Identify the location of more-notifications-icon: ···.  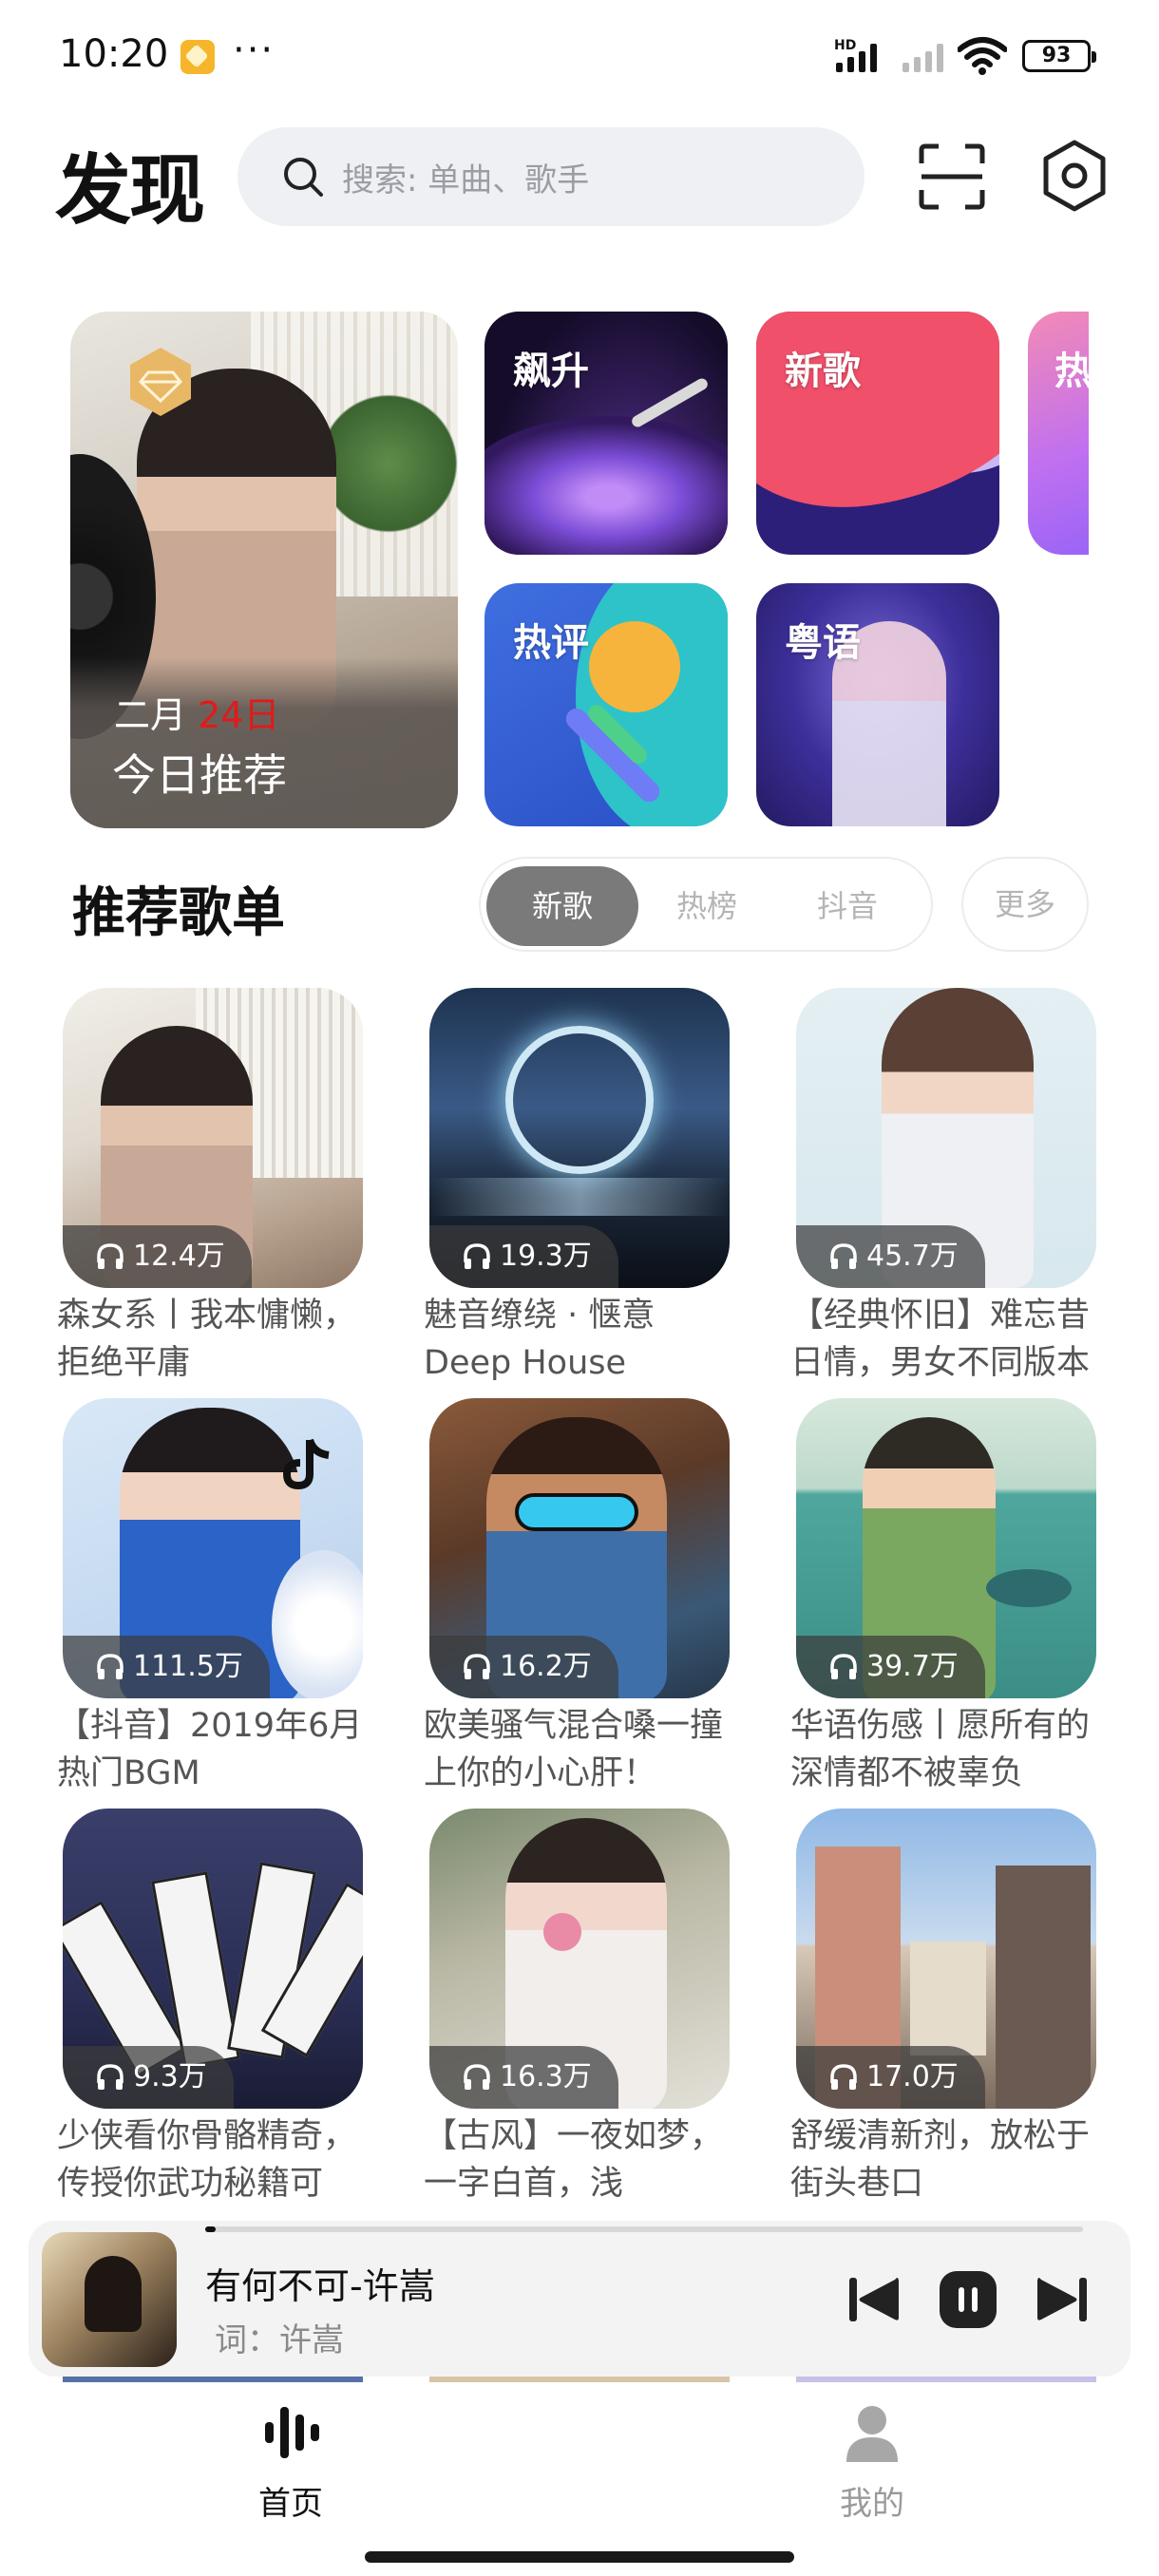
(254, 50).